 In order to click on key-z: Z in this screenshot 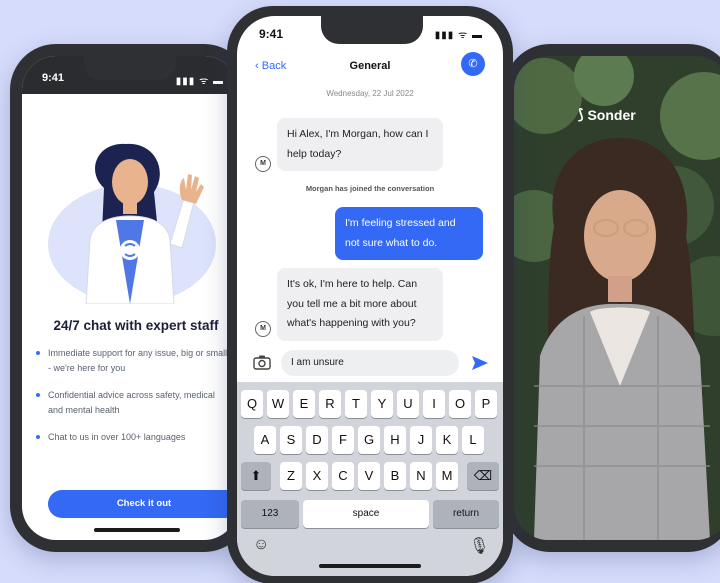, I will do `click(291, 476)`.